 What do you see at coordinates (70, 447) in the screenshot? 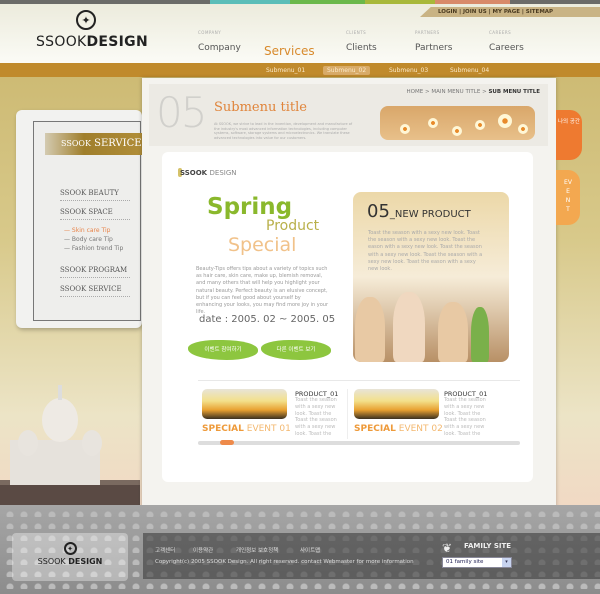
I see `church-image` at bounding box center [70, 447].